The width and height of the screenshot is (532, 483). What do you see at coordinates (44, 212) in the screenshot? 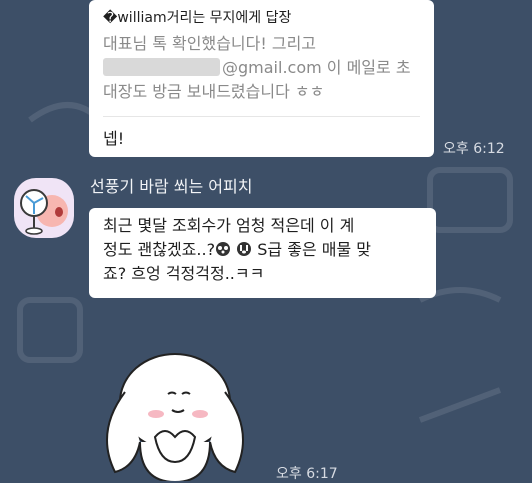
I see `apeach-fan-icon` at bounding box center [44, 212].